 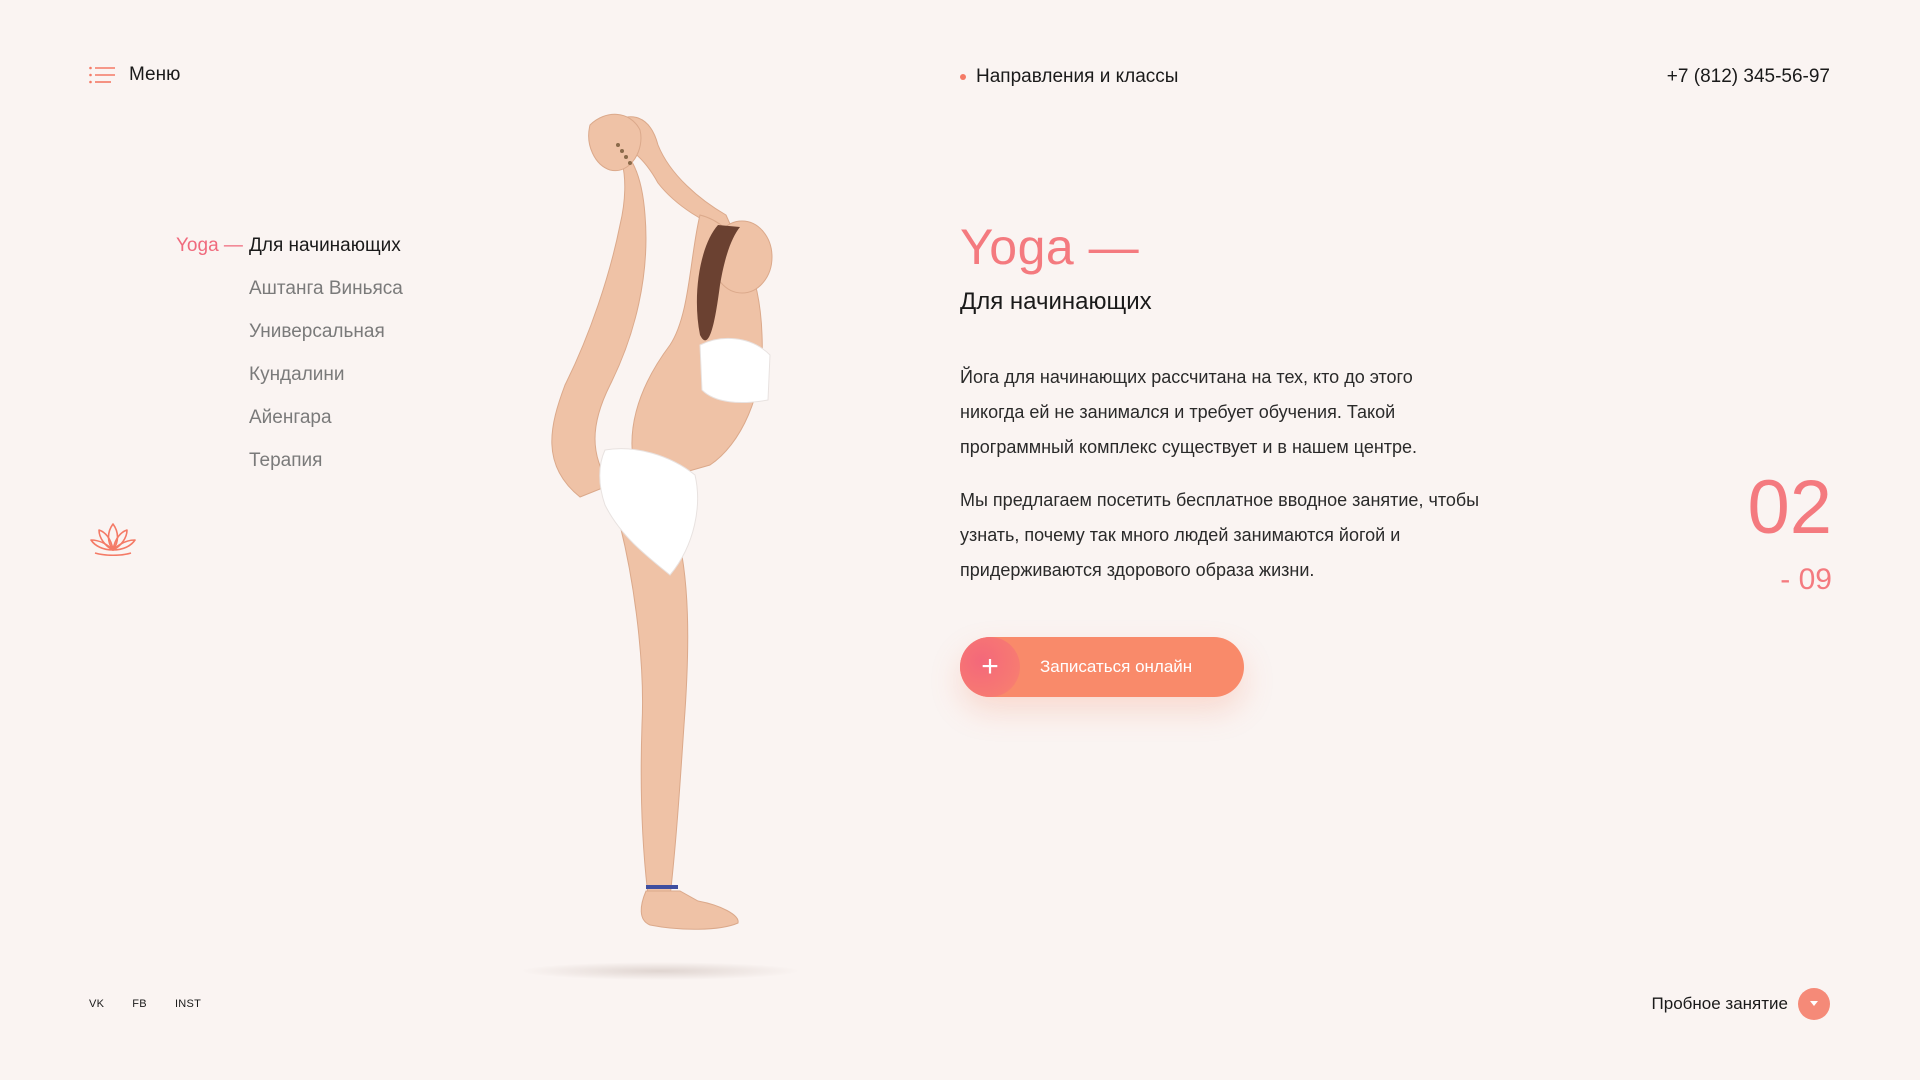 What do you see at coordinates (1814, 1004) in the screenshot?
I see `chevron-down-icon` at bounding box center [1814, 1004].